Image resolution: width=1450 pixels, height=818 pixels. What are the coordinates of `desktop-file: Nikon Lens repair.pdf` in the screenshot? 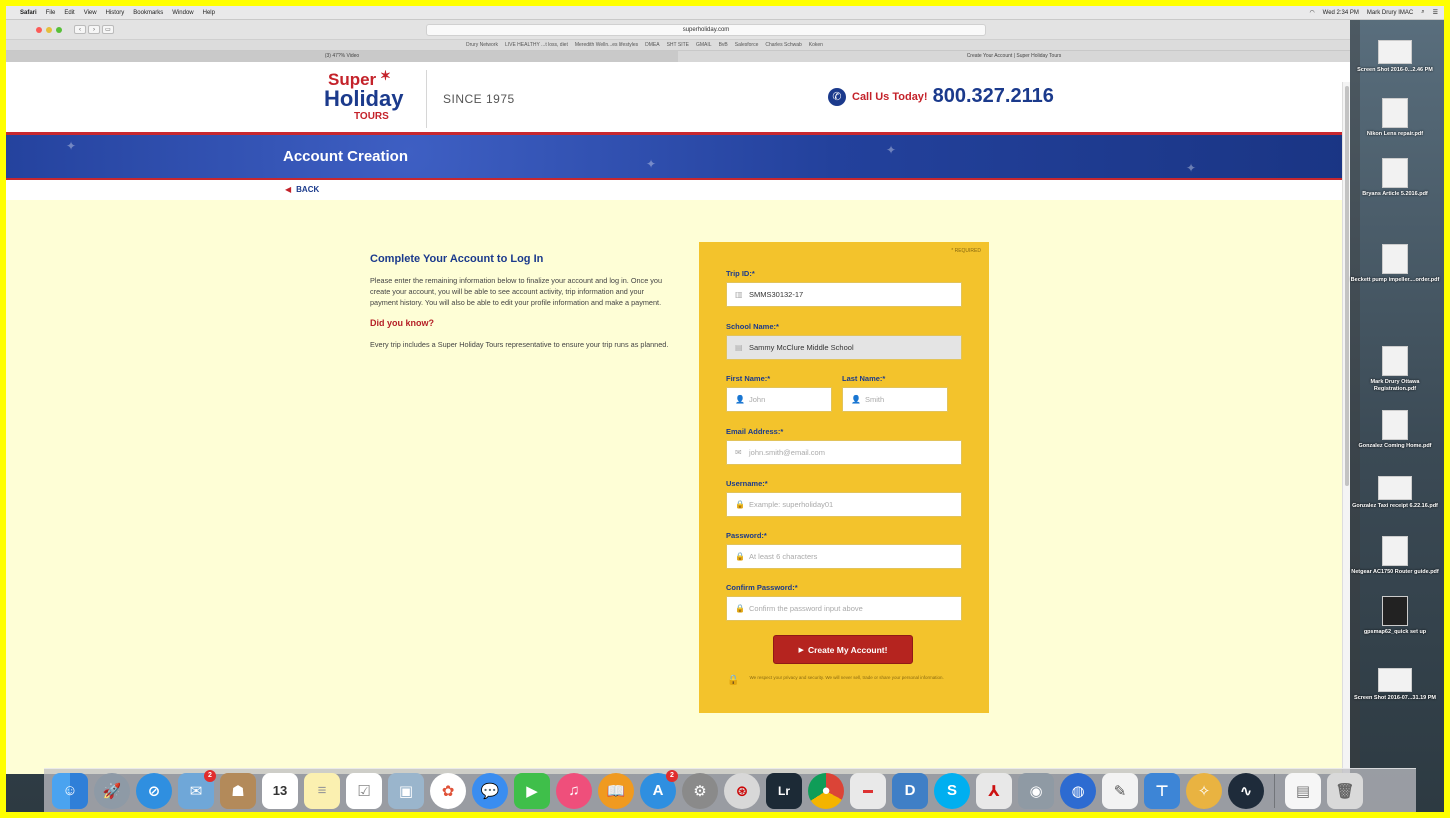 It's located at (1395, 118).